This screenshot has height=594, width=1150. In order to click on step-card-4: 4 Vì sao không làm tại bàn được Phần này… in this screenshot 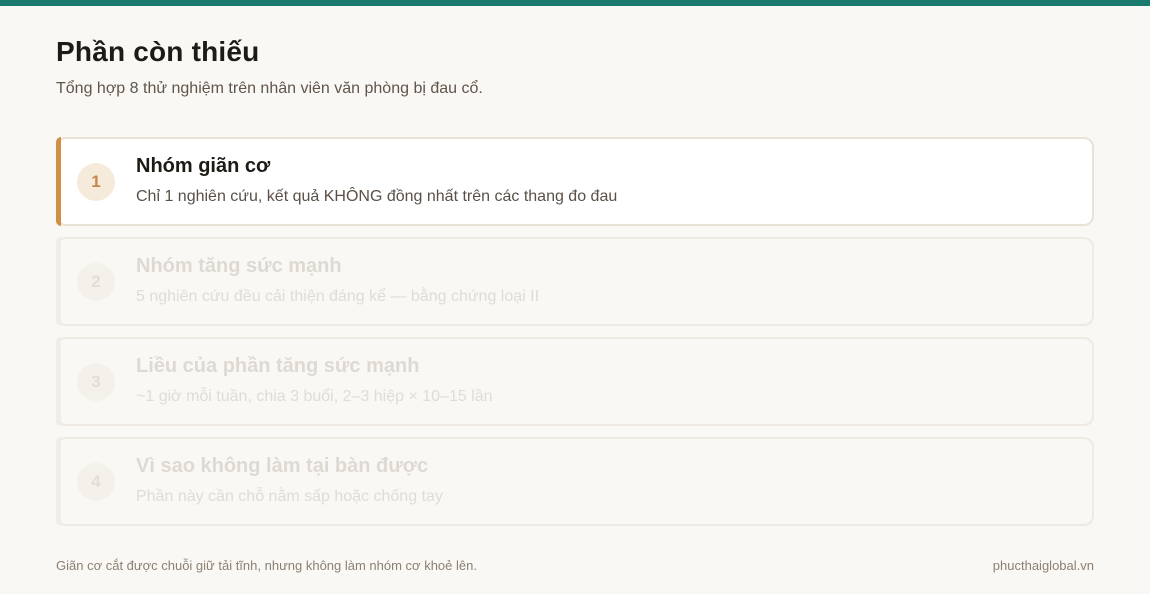, I will do `click(575, 481)`.